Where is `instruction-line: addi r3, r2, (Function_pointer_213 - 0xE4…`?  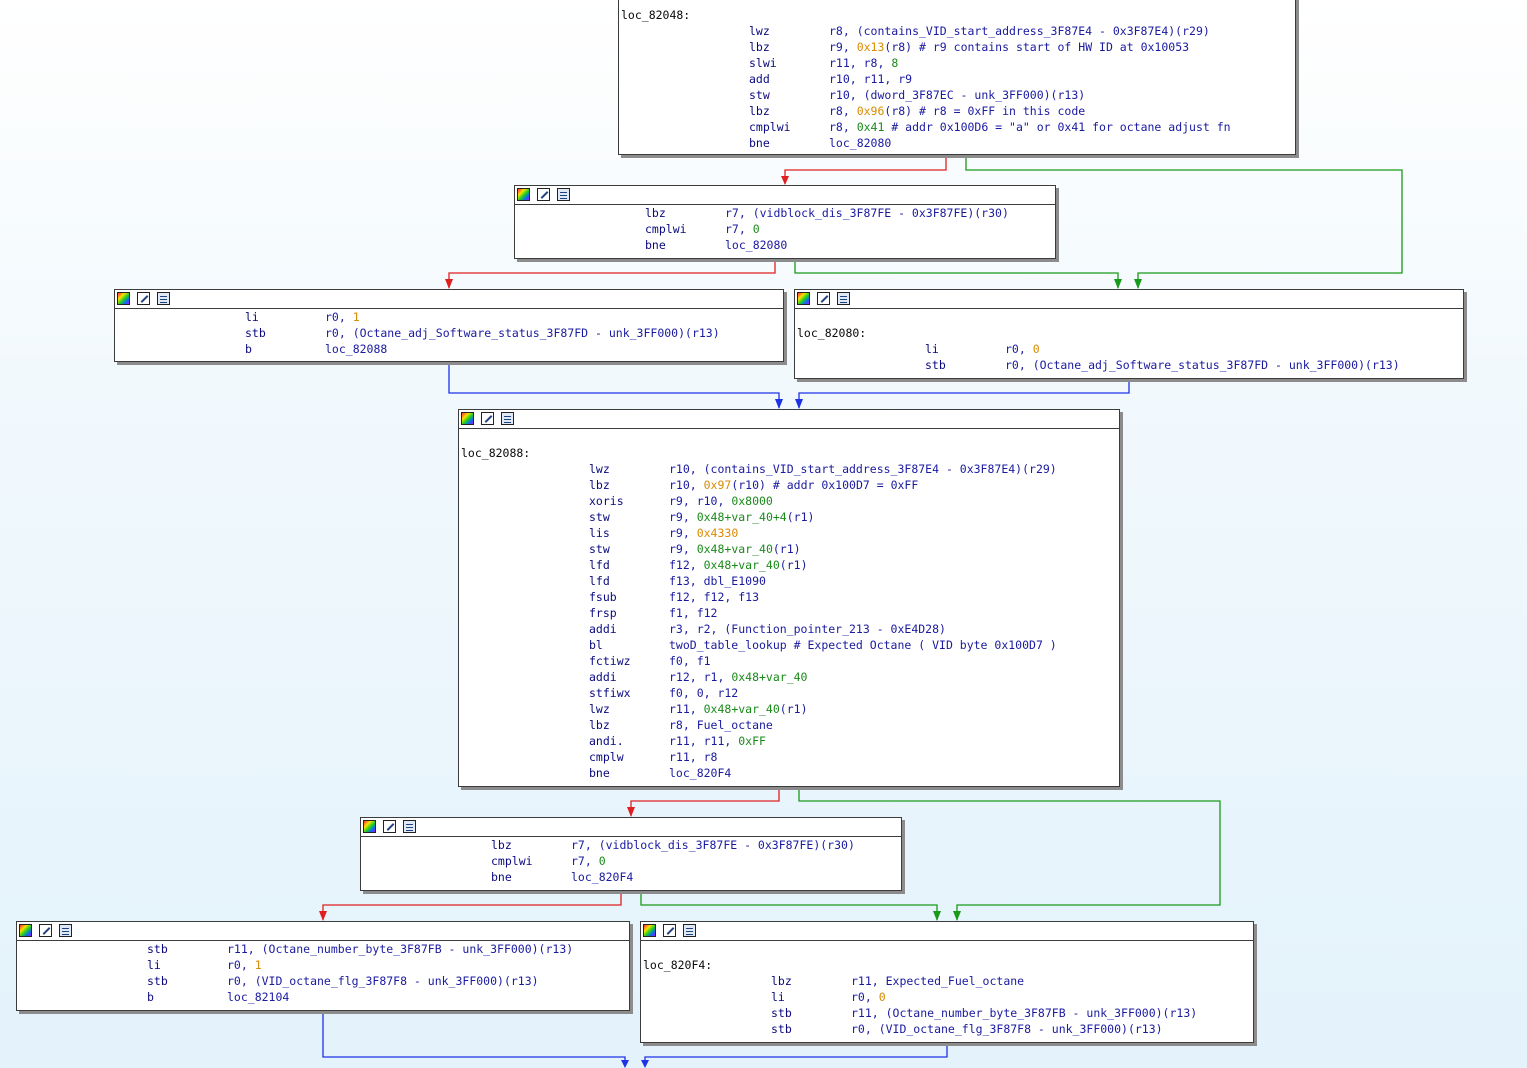 instruction-line: addi r3, r2, (Function_pointer_213 - 0xE4… is located at coordinates (789, 629).